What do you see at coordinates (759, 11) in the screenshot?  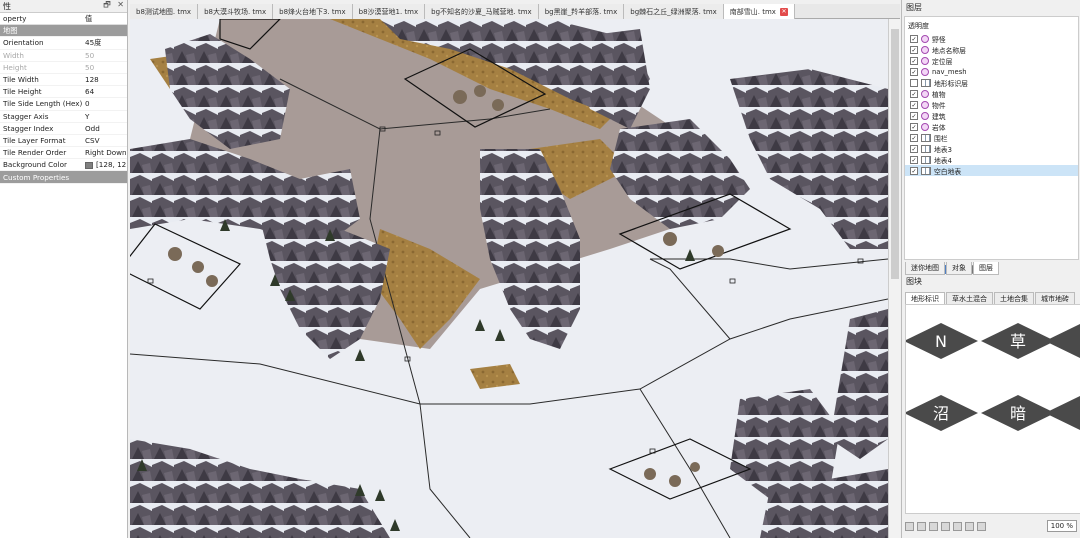 I see `document-tab: 南部雪山. tmx ✕` at bounding box center [759, 11].